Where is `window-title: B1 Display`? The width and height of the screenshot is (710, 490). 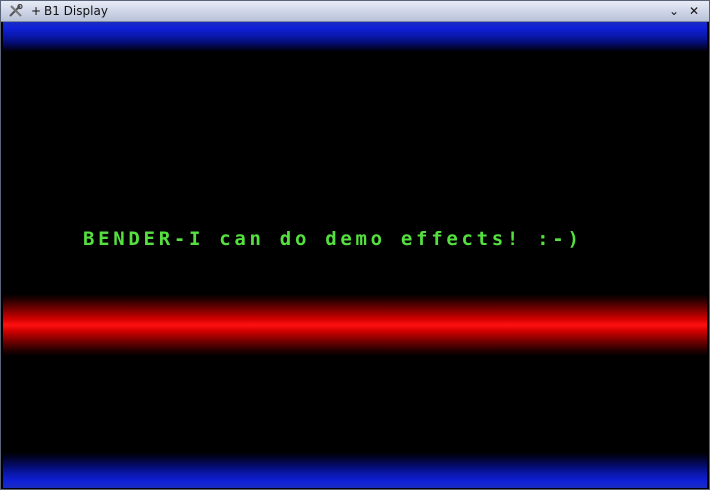 window-title: B1 Display is located at coordinates (76, 11).